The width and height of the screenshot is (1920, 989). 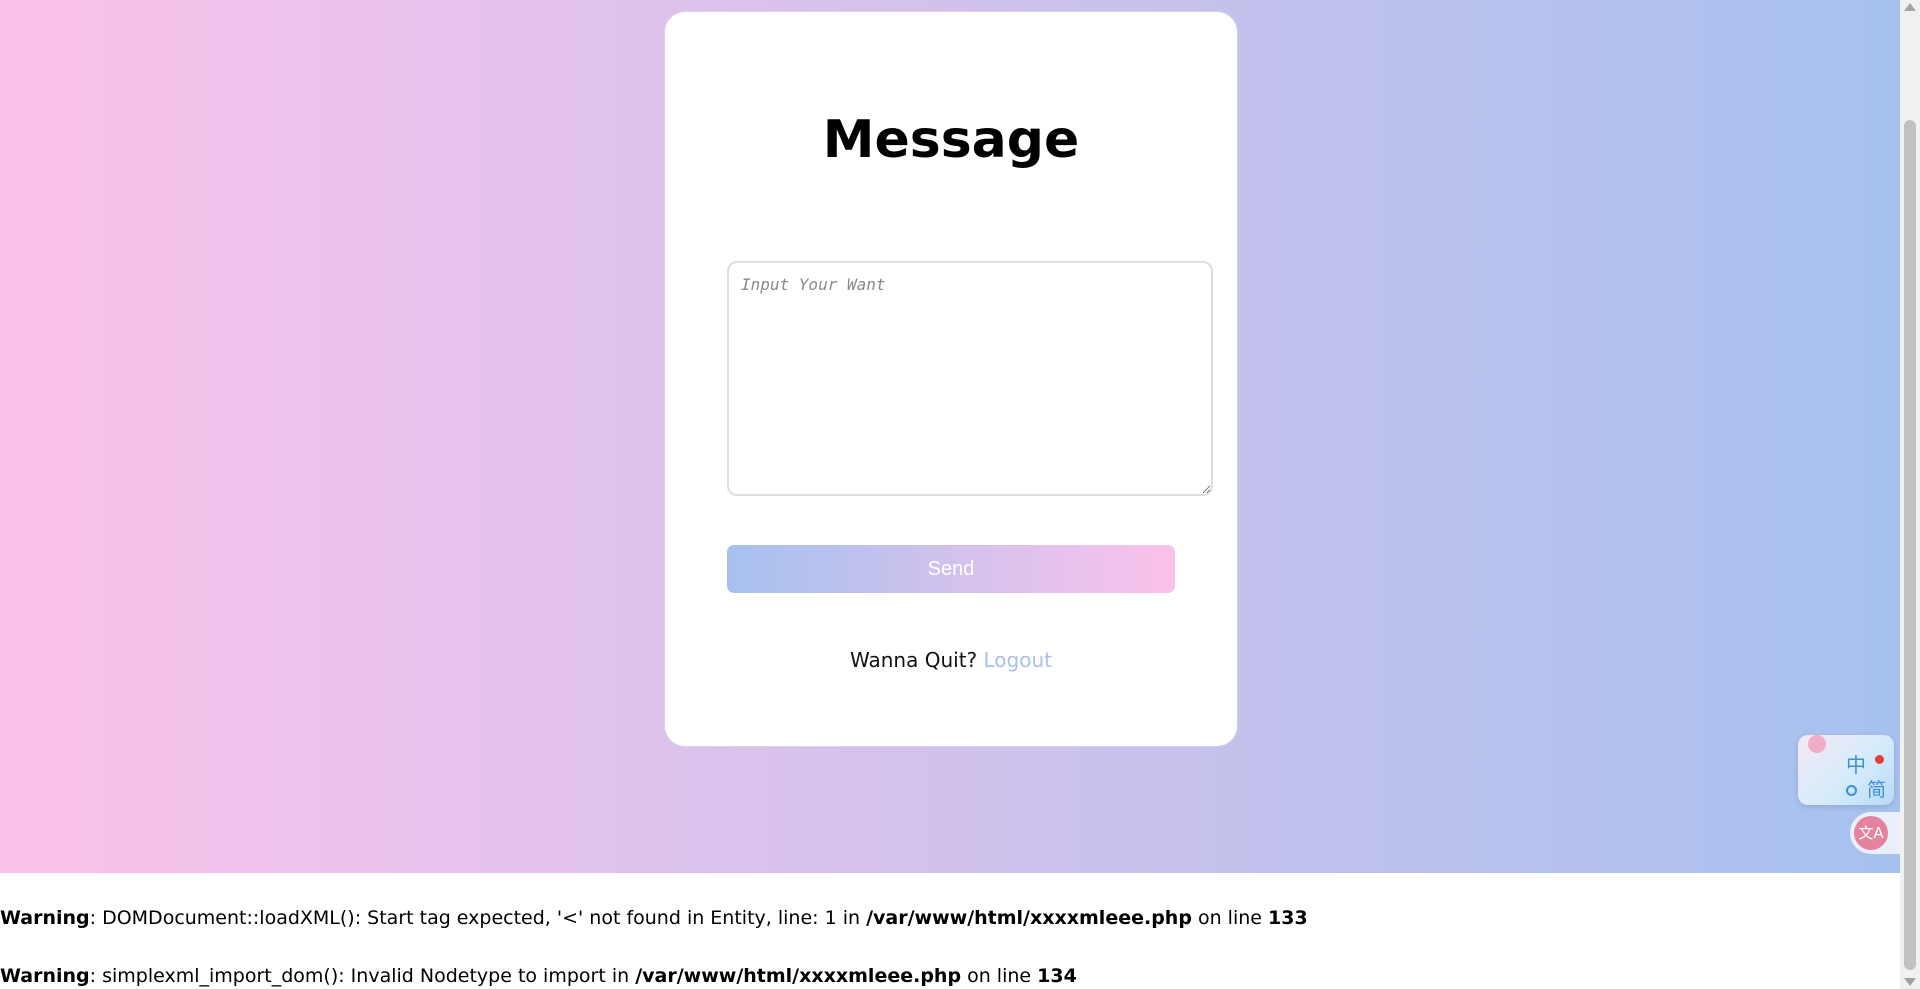 I want to click on blossom-icon, so click(x=1817, y=744).